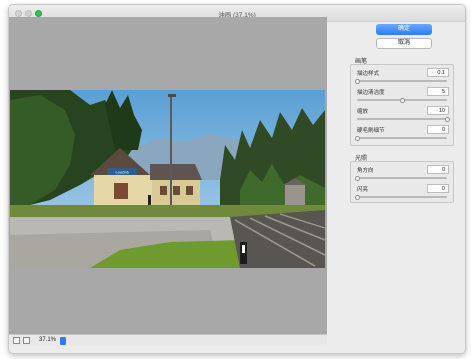  Describe the element at coordinates (438, 91) in the screenshot. I see `param-value-input: 5` at that location.